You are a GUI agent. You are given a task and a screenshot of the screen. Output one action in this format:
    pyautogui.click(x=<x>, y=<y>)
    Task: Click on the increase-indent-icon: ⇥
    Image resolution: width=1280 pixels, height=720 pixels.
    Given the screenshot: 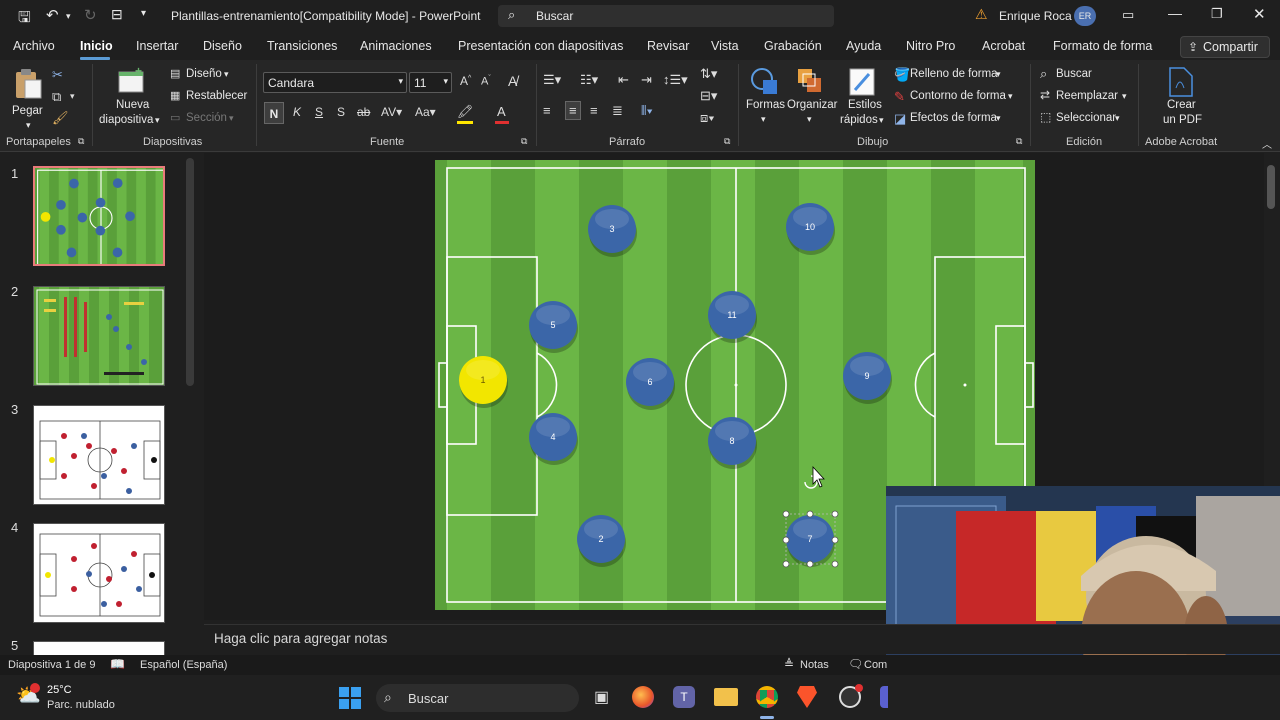 What is the action you would take?
    pyautogui.click(x=646, y=80)
    